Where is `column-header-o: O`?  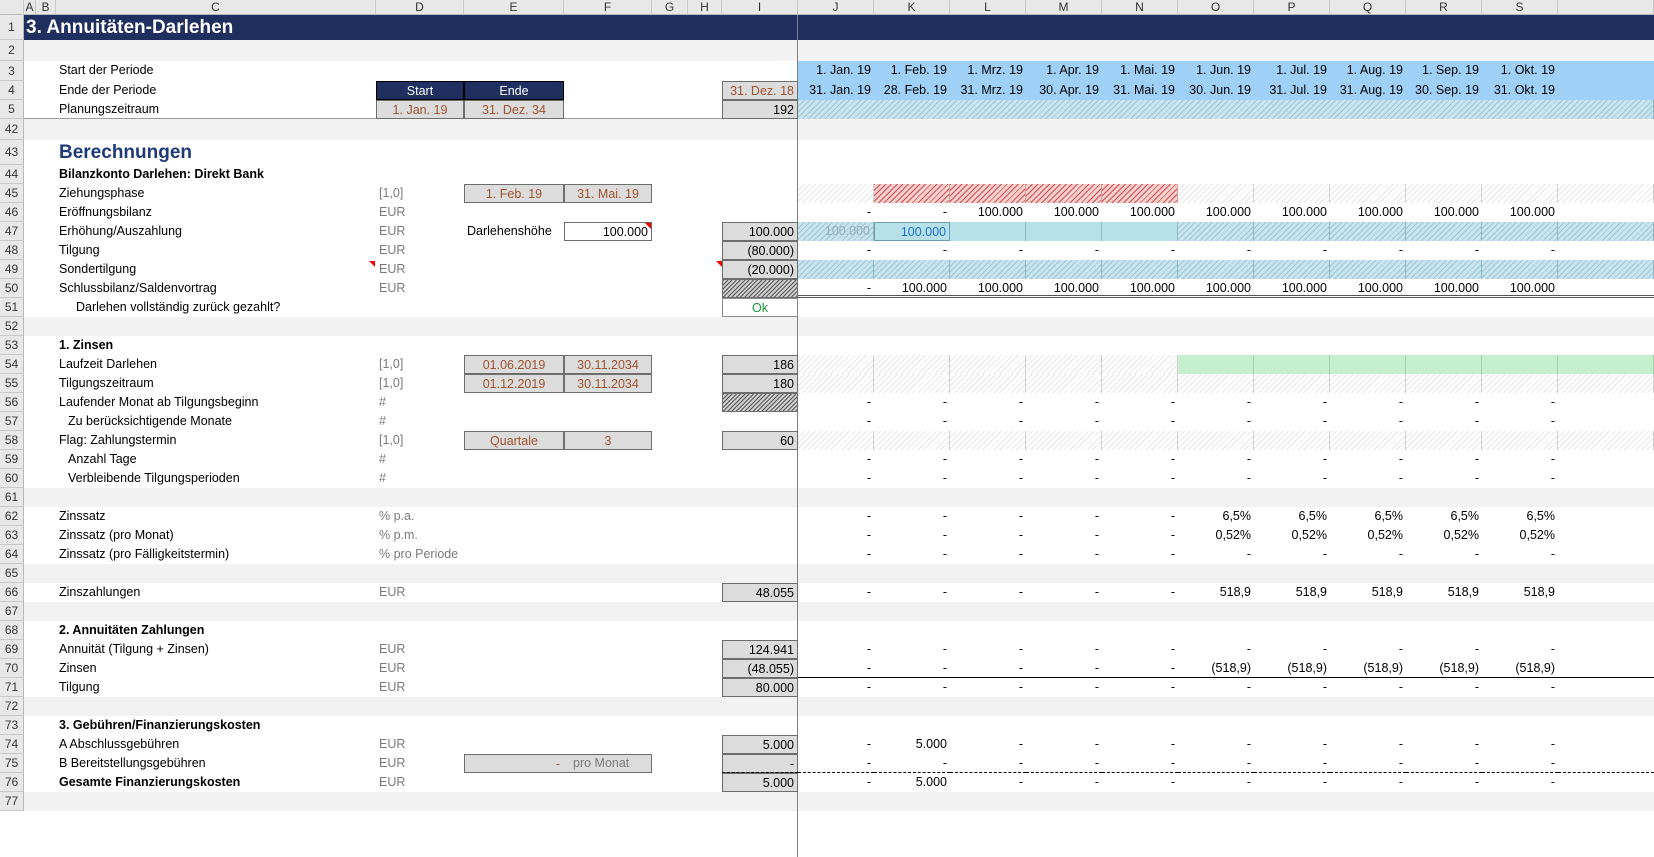 column-header-o: O is located at coordinates (1216, 7).